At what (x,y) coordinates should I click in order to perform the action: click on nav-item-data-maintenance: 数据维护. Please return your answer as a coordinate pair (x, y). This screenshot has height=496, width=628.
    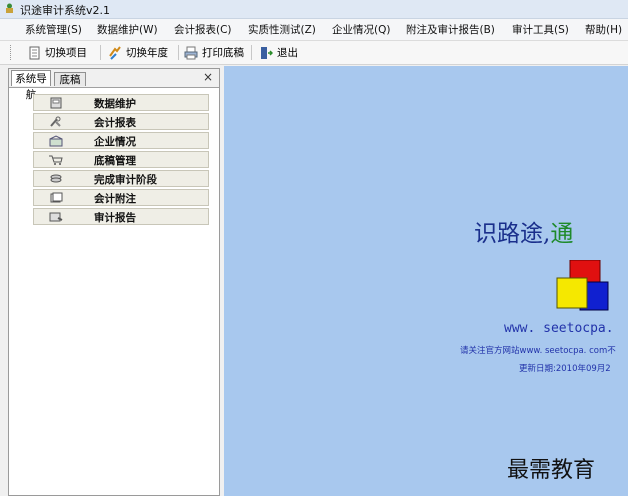
    Looking at the image, I should click on (121, 102).